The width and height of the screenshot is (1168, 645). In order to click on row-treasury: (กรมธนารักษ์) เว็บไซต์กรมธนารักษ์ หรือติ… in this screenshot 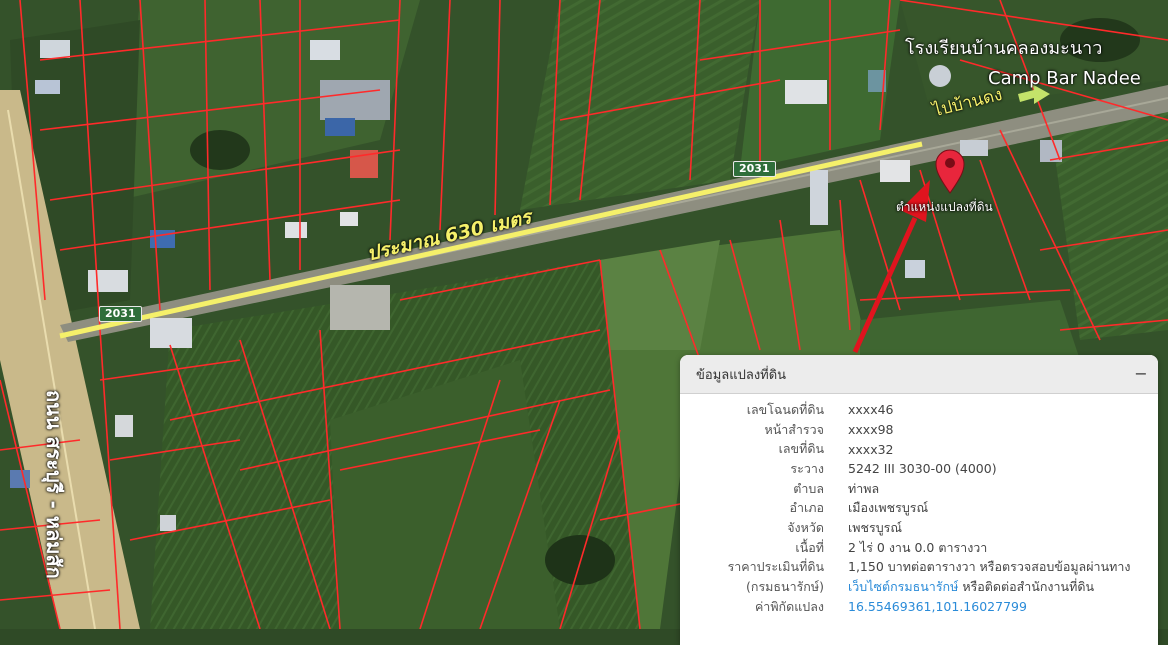, I will do `click(919, 587)`.